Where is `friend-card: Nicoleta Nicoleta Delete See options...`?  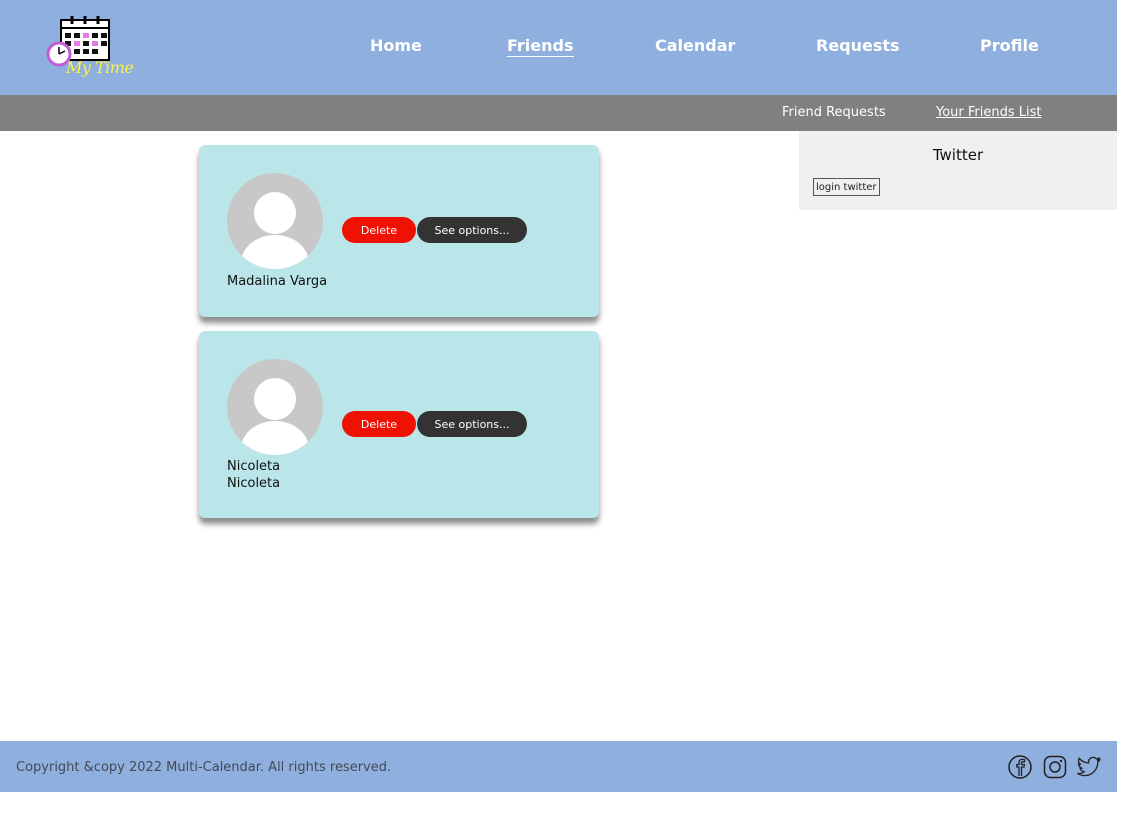 friend-card: Nicoleta Nicoleta Delete See options... is located at coordinates (399, 424).